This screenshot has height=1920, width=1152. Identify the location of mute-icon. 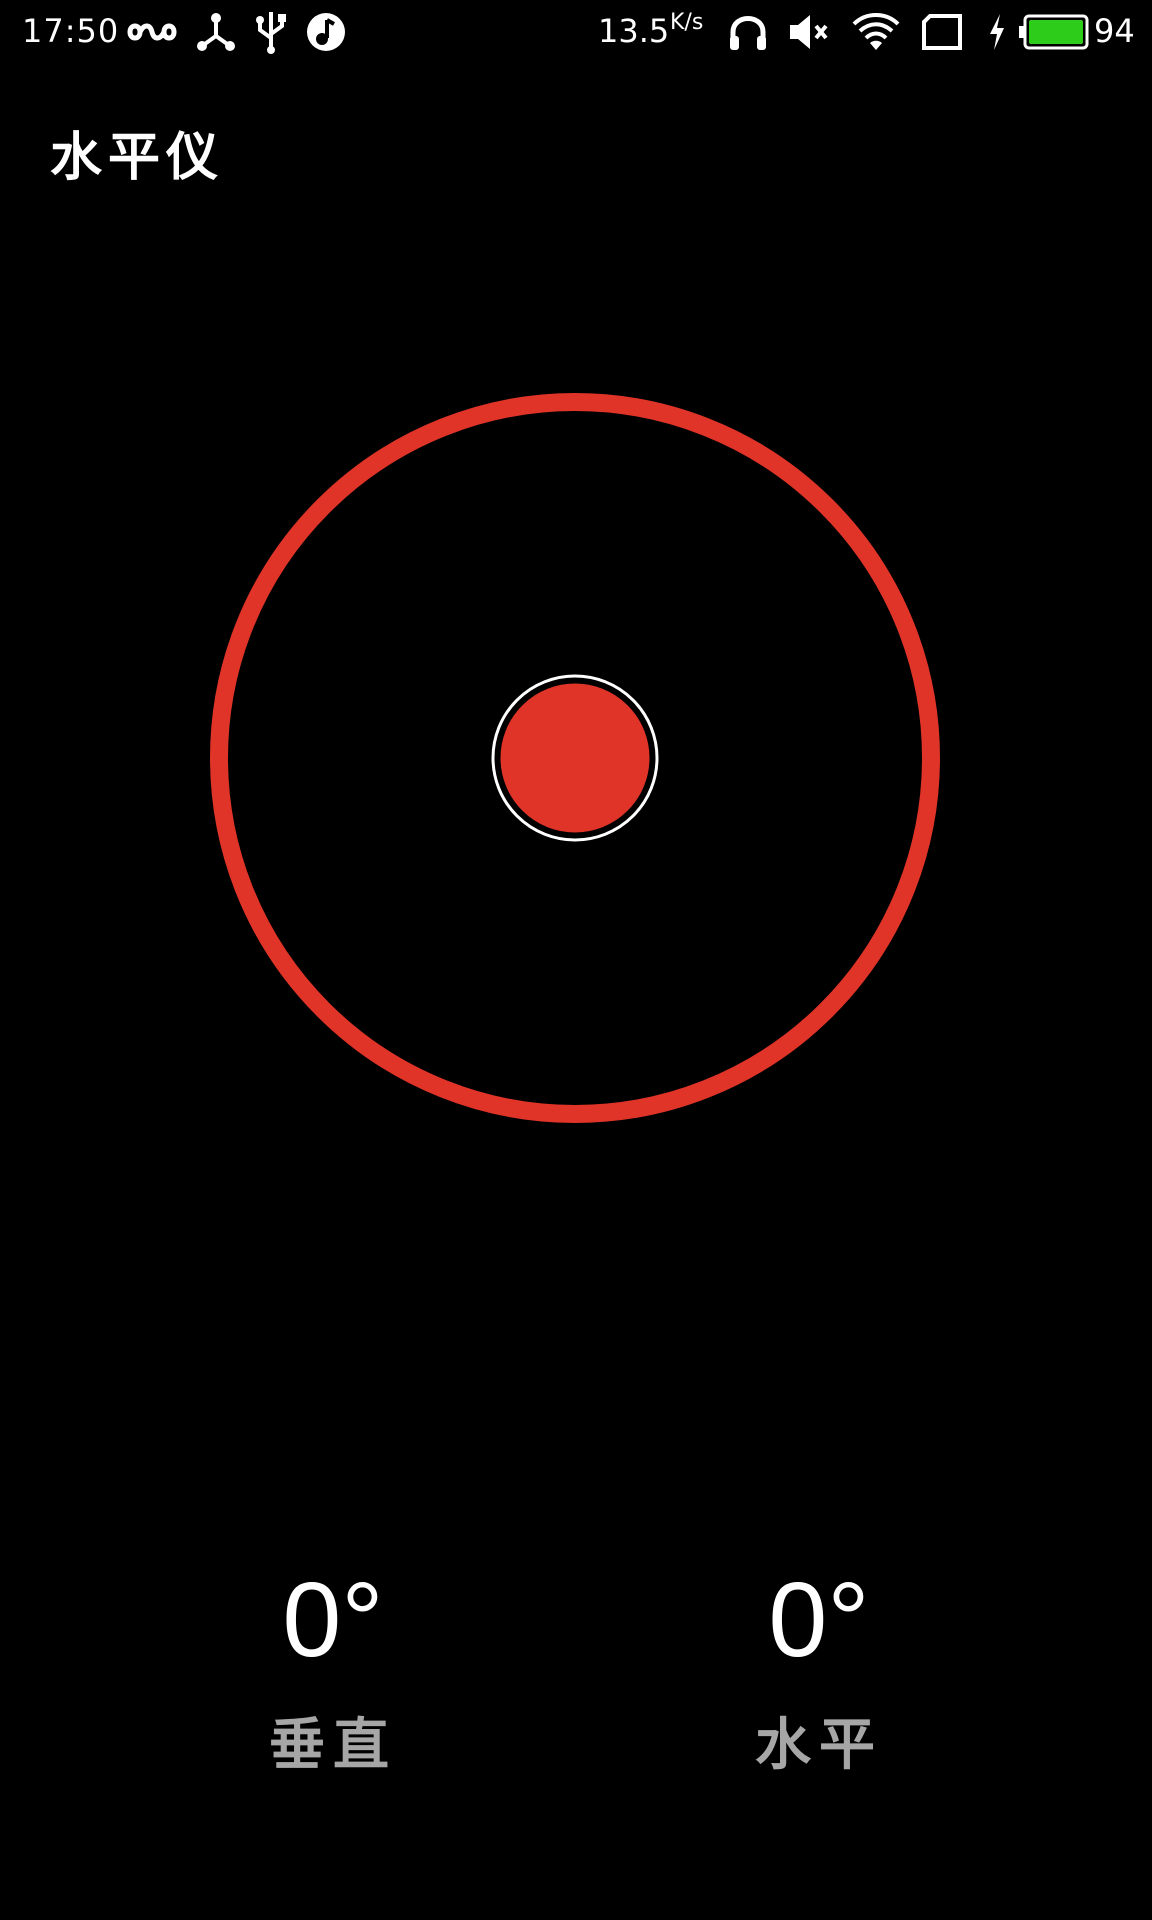
(809, 32).